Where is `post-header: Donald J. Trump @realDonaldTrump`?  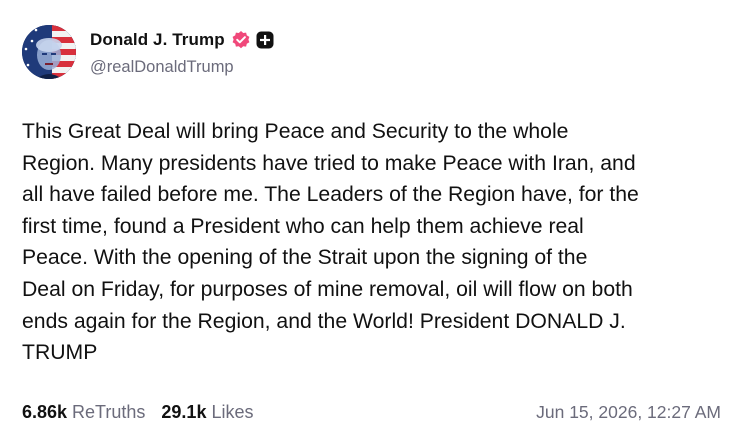 post-header: Donald J. Trump @realDonaldTrump is located at coordinates (148, 52).